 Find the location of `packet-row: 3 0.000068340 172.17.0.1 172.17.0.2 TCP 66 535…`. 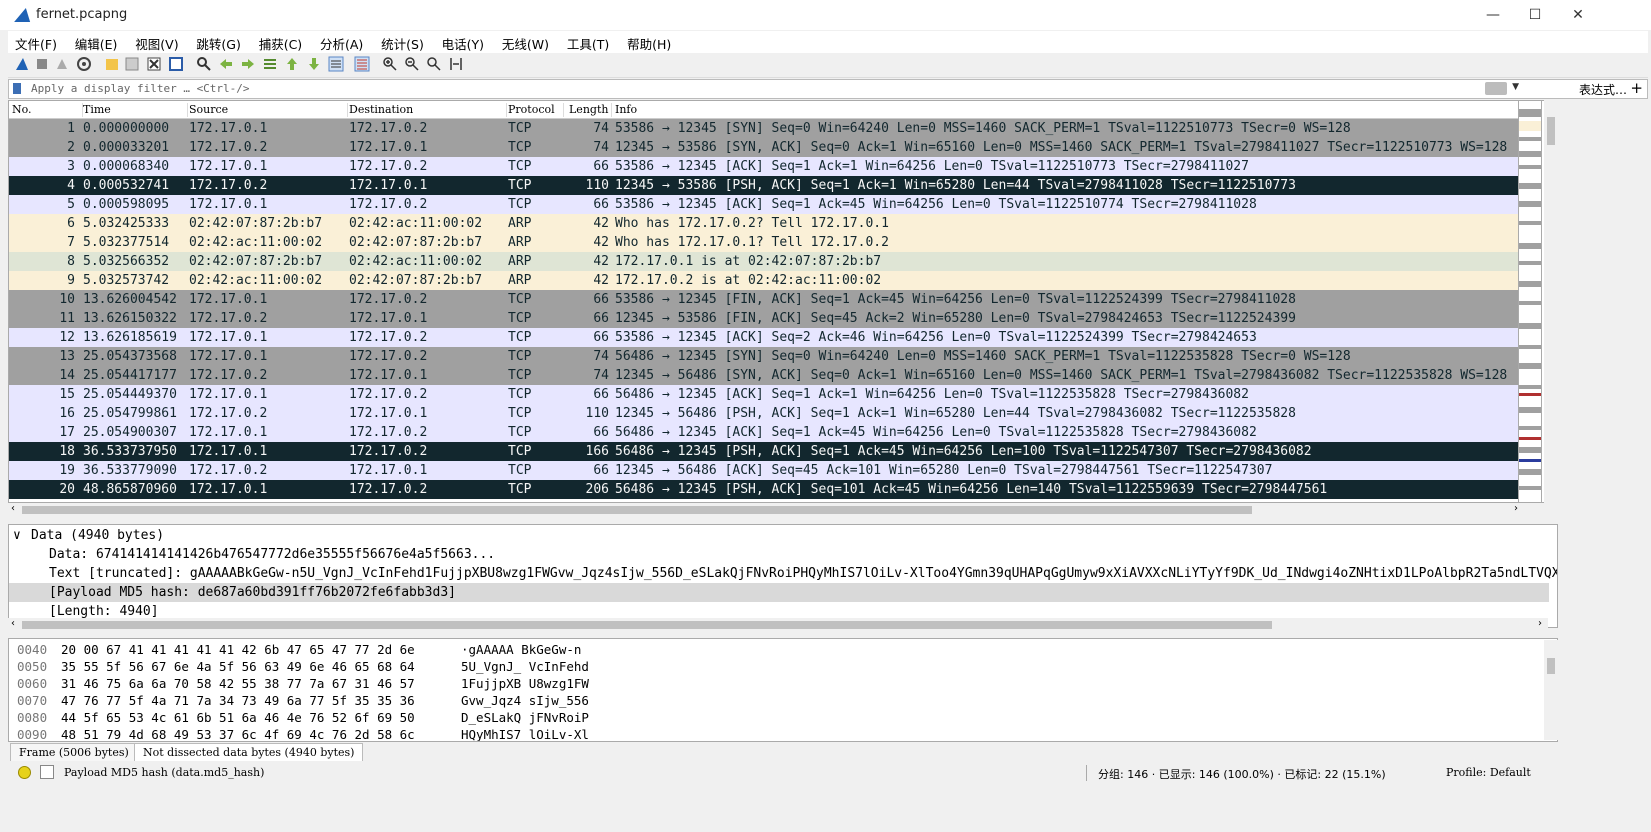

packet-row: 3 0.000068340 172.17.0.1 172.17.0.2 TCP 66 535… is located at coordinates (764, 166).